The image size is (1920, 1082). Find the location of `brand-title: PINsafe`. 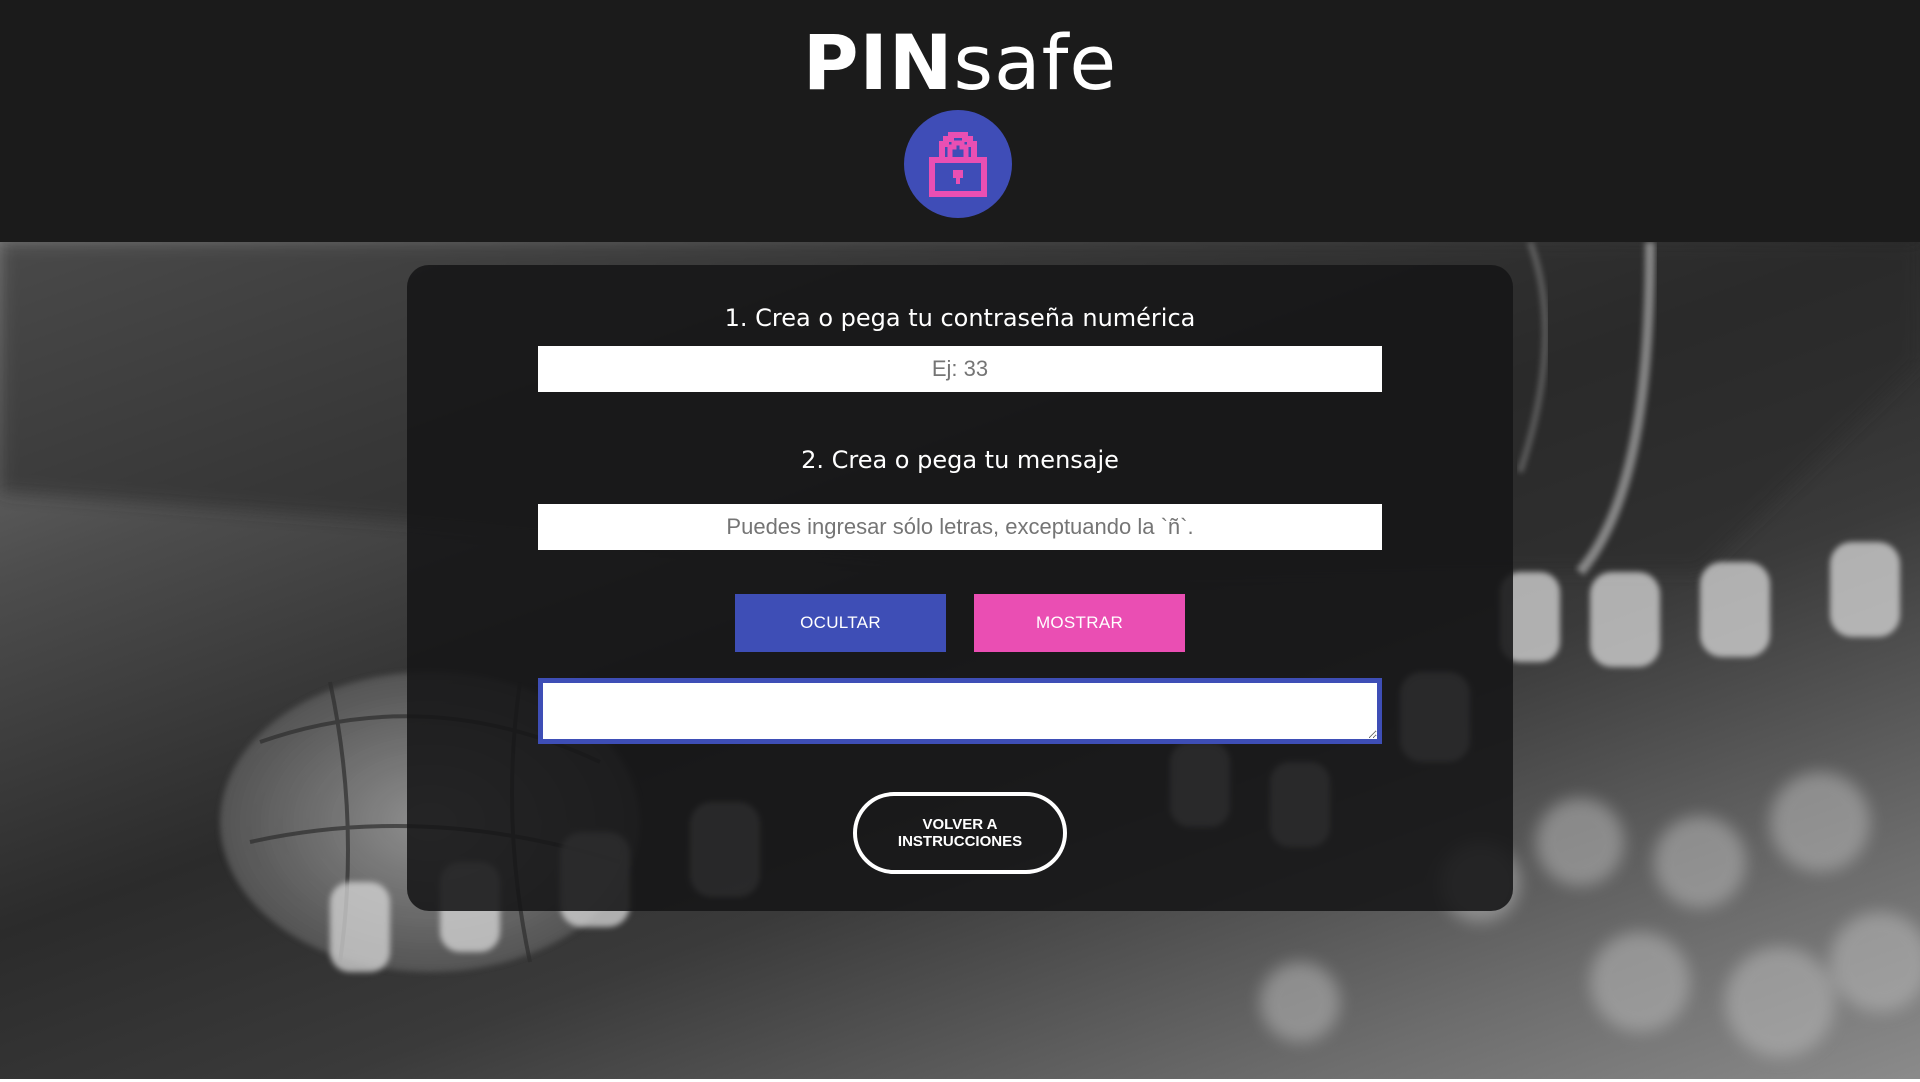

brand-title: PINsafe is located at coordinates (960, 63).